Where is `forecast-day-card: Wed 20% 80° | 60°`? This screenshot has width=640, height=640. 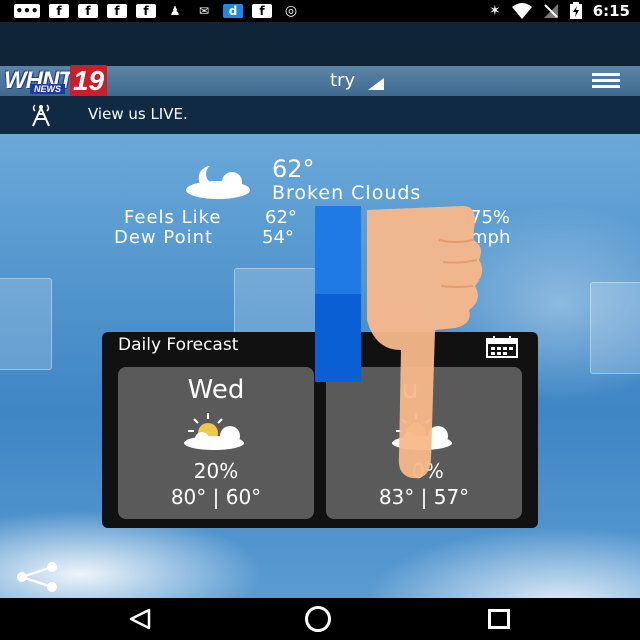
forecast-day-card: Wed 20% 80° | 60° is located at coordinates (216, 443).